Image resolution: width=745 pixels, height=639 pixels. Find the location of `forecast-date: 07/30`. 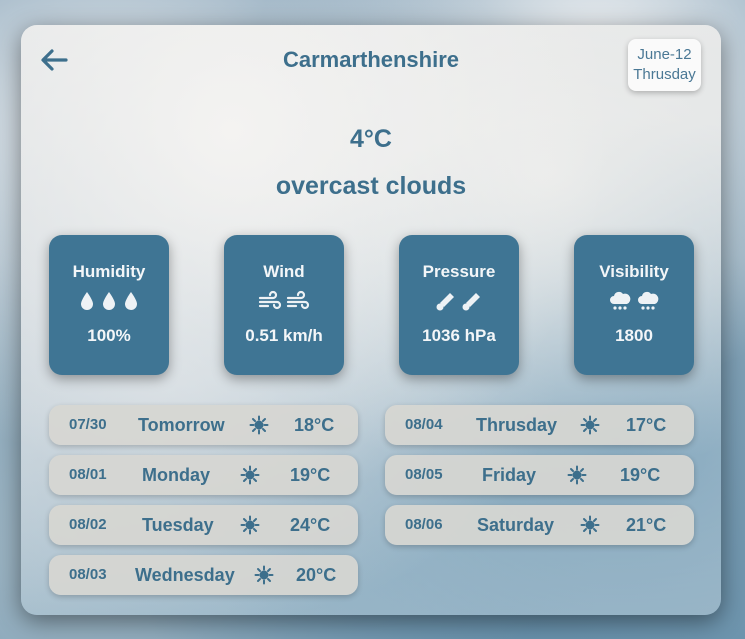

forecast-date: 07/30 is located at coordinates (88, 424).